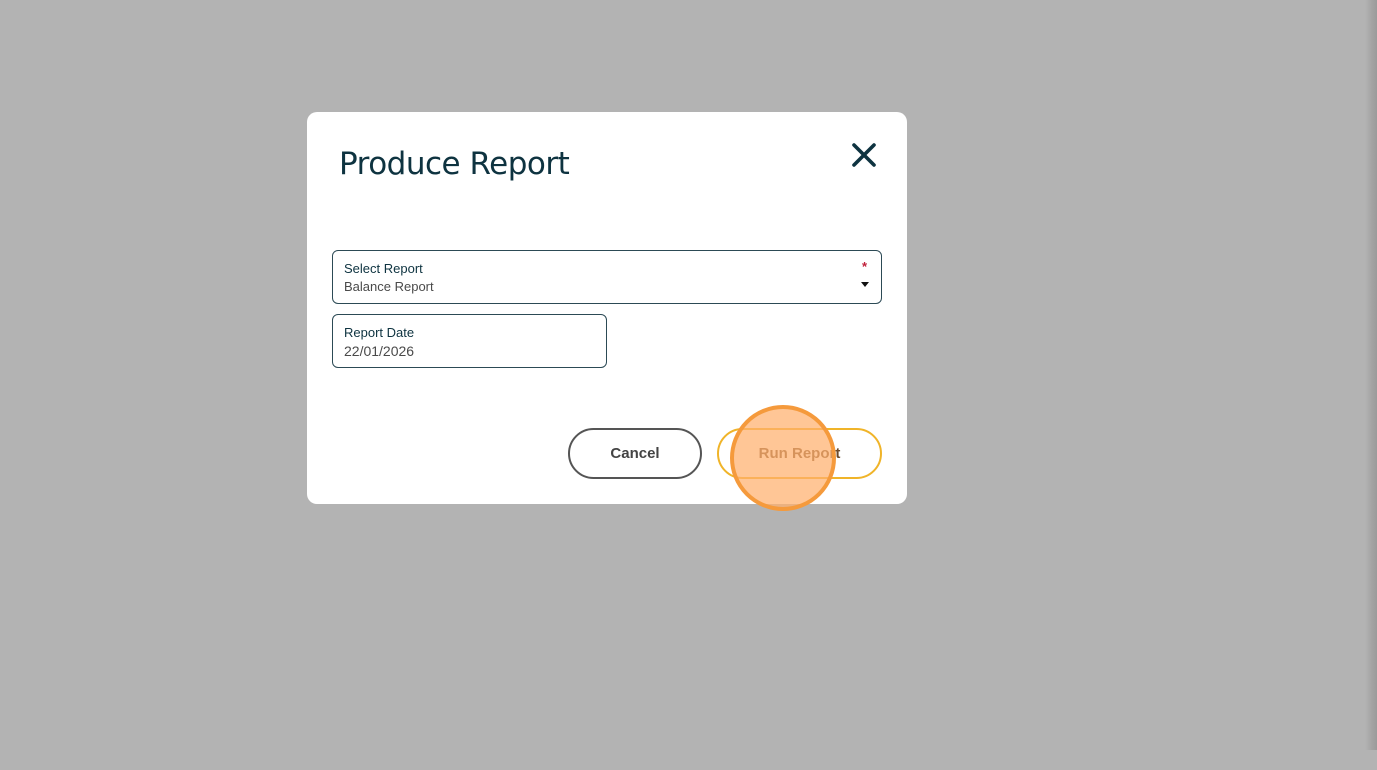 This screenshot has height=770, width=1377. I want to click on report-date-label: Report Date, so click(379, 332).